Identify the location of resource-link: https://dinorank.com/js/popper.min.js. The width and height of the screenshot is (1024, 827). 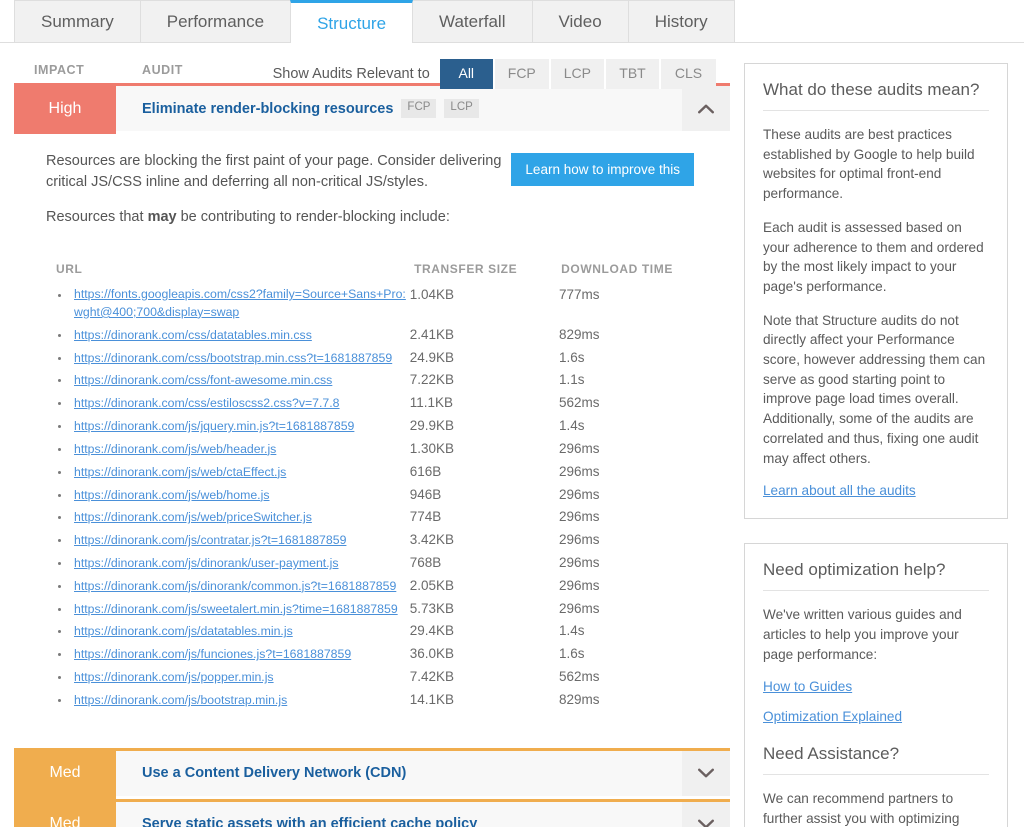
(174, 678).